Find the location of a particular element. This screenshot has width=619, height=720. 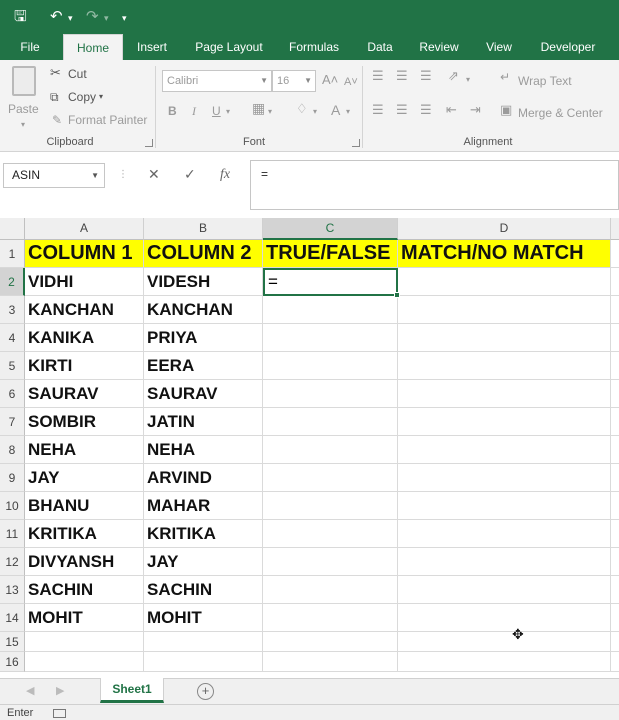

tab-developer: Developer is located at coordinates (568, 47).